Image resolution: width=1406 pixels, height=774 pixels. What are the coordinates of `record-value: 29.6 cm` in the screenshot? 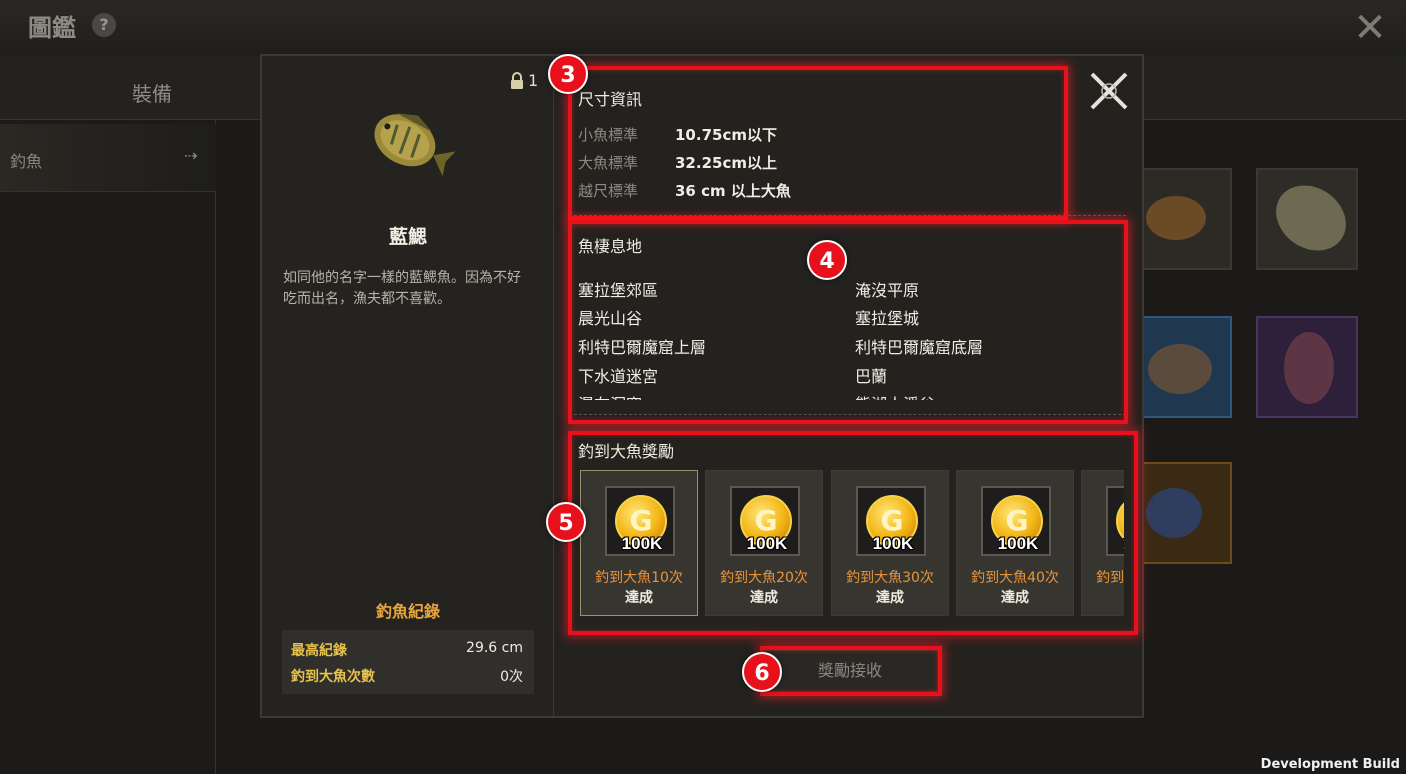 It's located at (494, 648).